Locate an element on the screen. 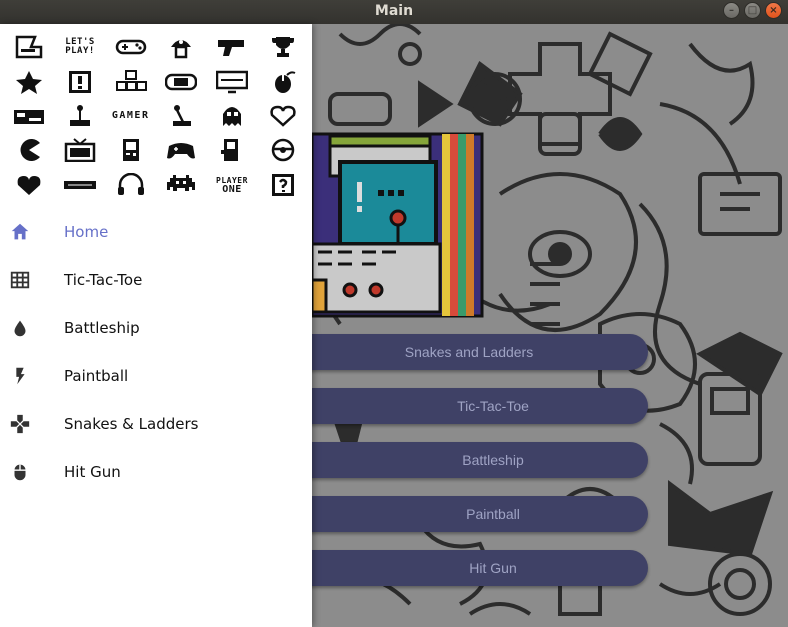 The width and height of the screenshot is (788, 627). grid-icon is located at coordinates (20, 280).